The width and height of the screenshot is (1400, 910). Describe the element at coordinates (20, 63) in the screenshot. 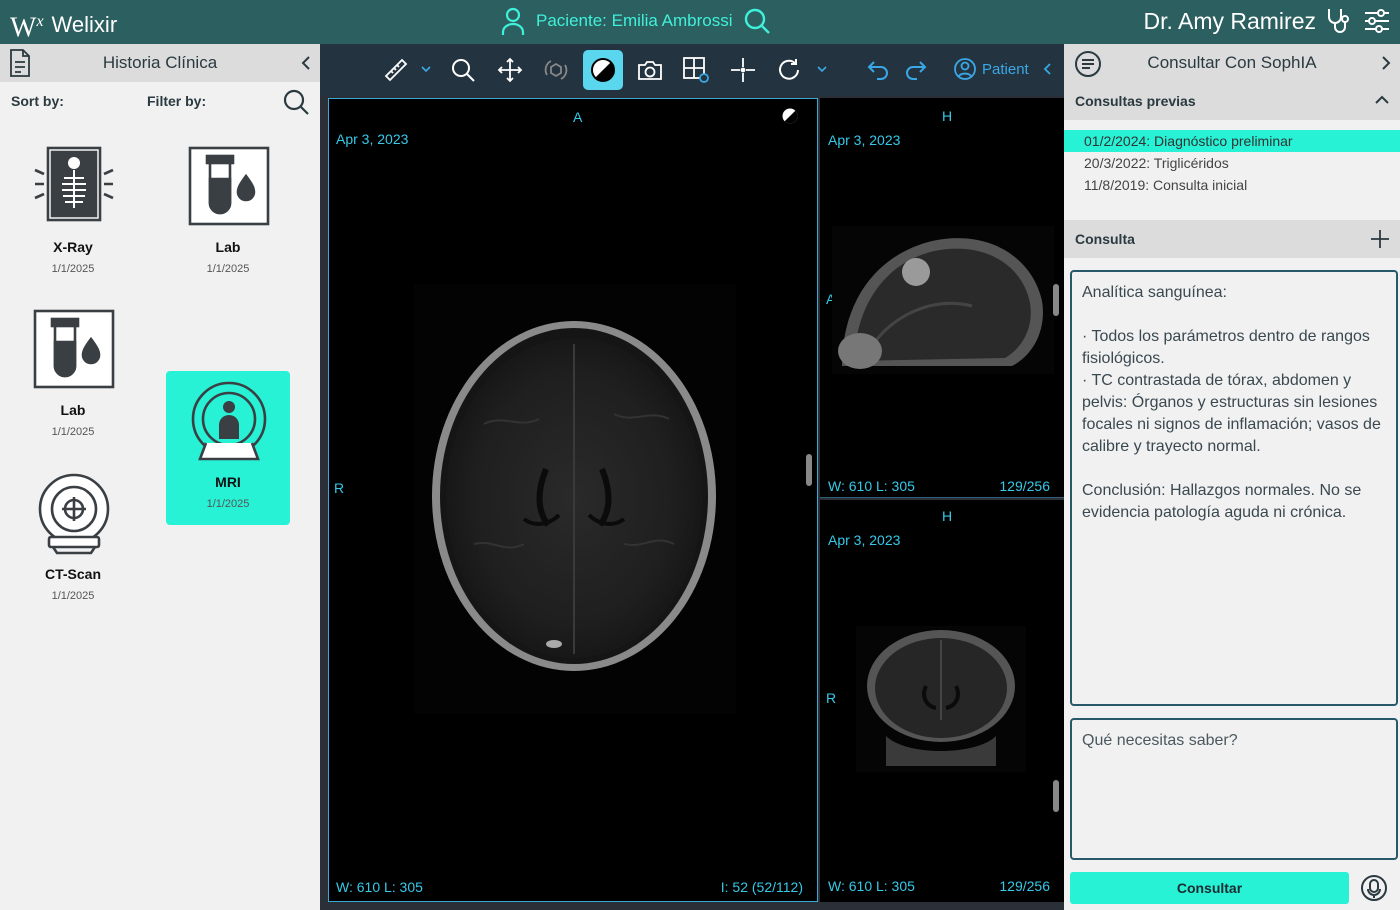

I see `document-icon` at that location.